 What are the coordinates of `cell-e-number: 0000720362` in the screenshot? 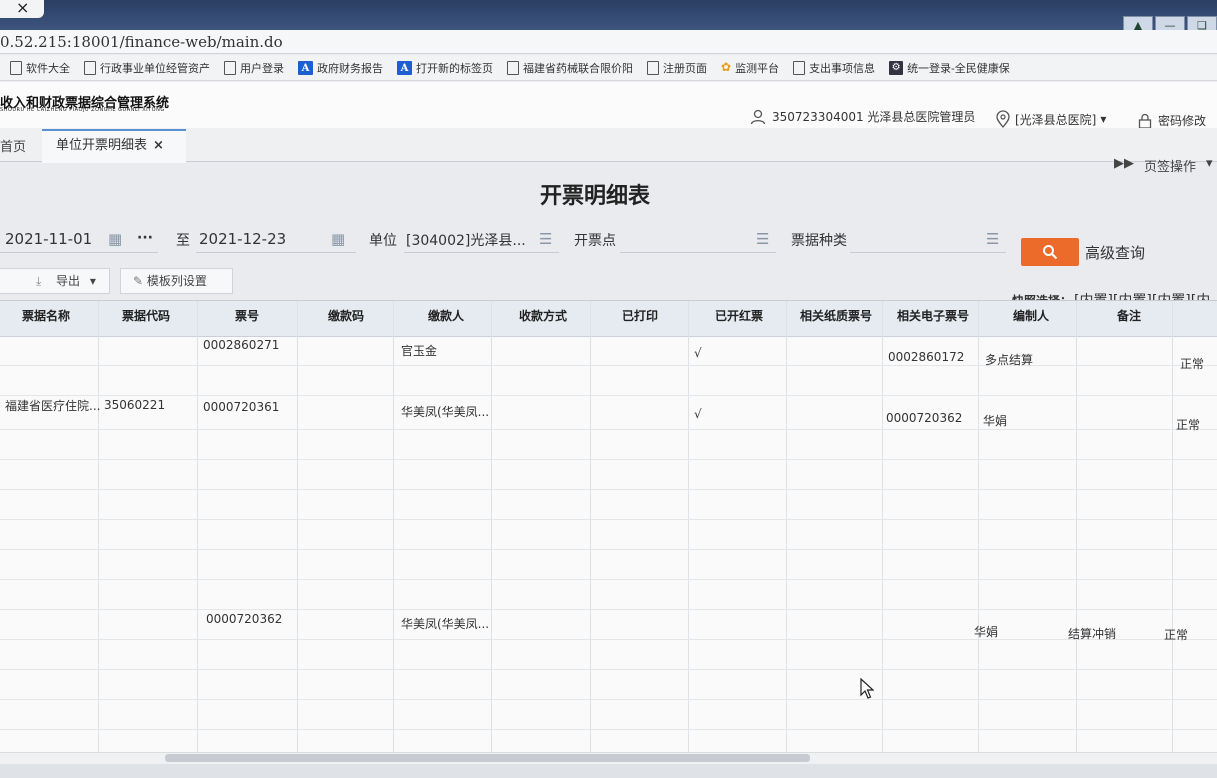 It's located at (924, 418).